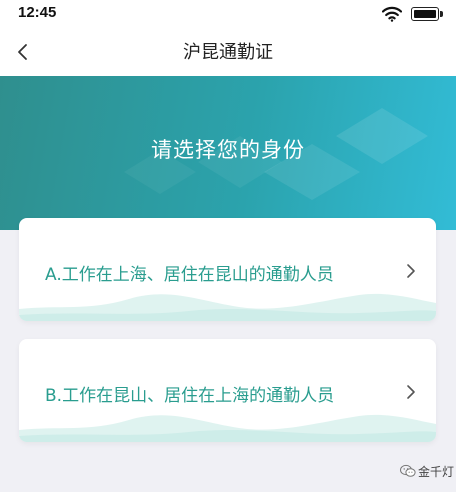  I want to click on hero-title: 请选择您的身份, so click(228, 150).